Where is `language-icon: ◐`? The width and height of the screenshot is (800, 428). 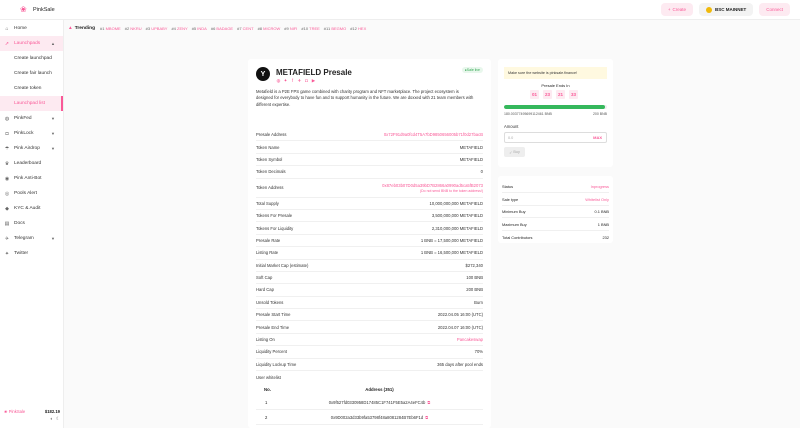
language-icon: ◐ is located at coordinates (51, 419).